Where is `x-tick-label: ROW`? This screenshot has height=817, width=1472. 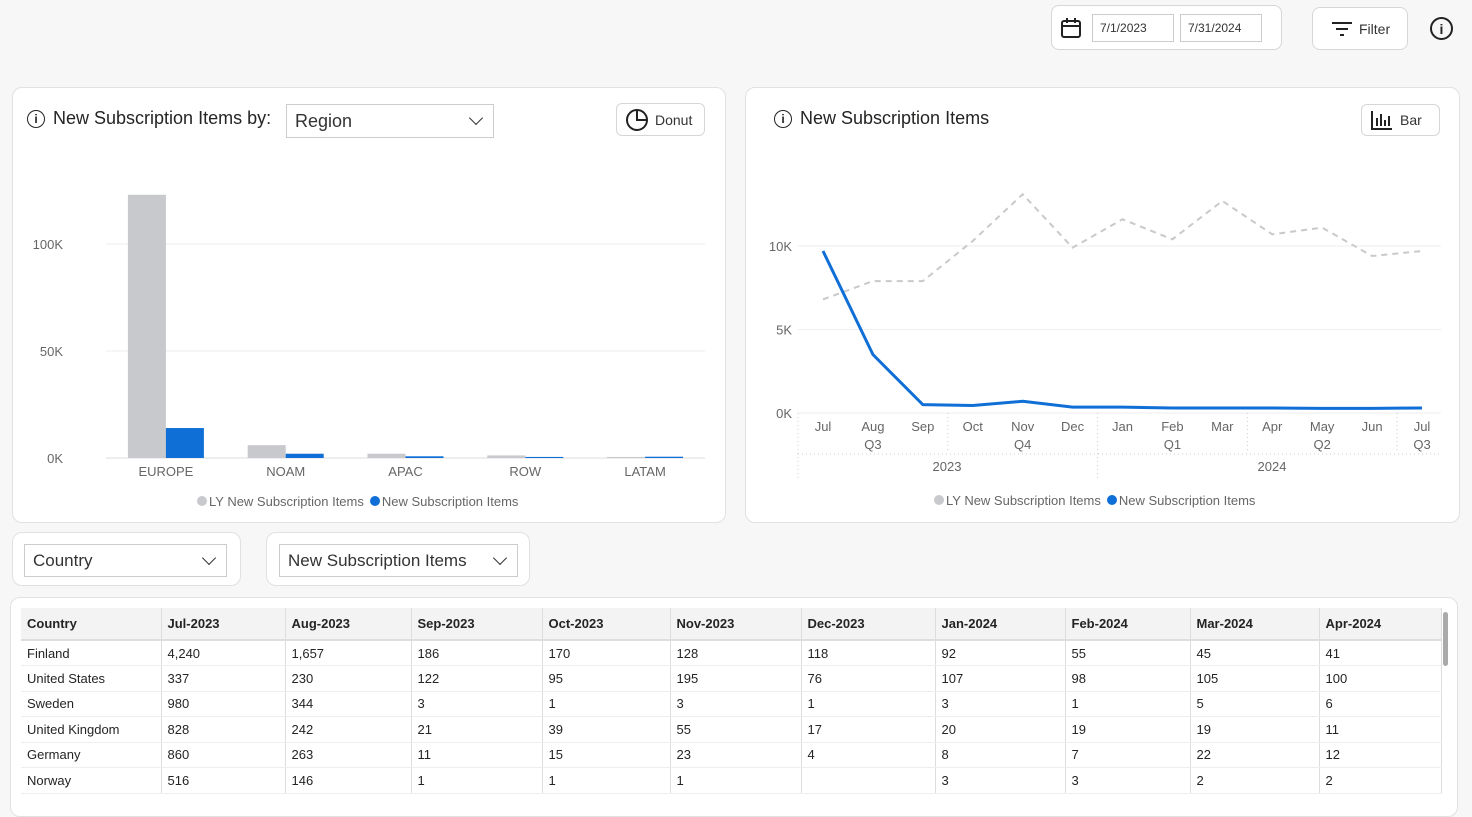
x-tick-label: ROW is located at coordinates (525, 471).